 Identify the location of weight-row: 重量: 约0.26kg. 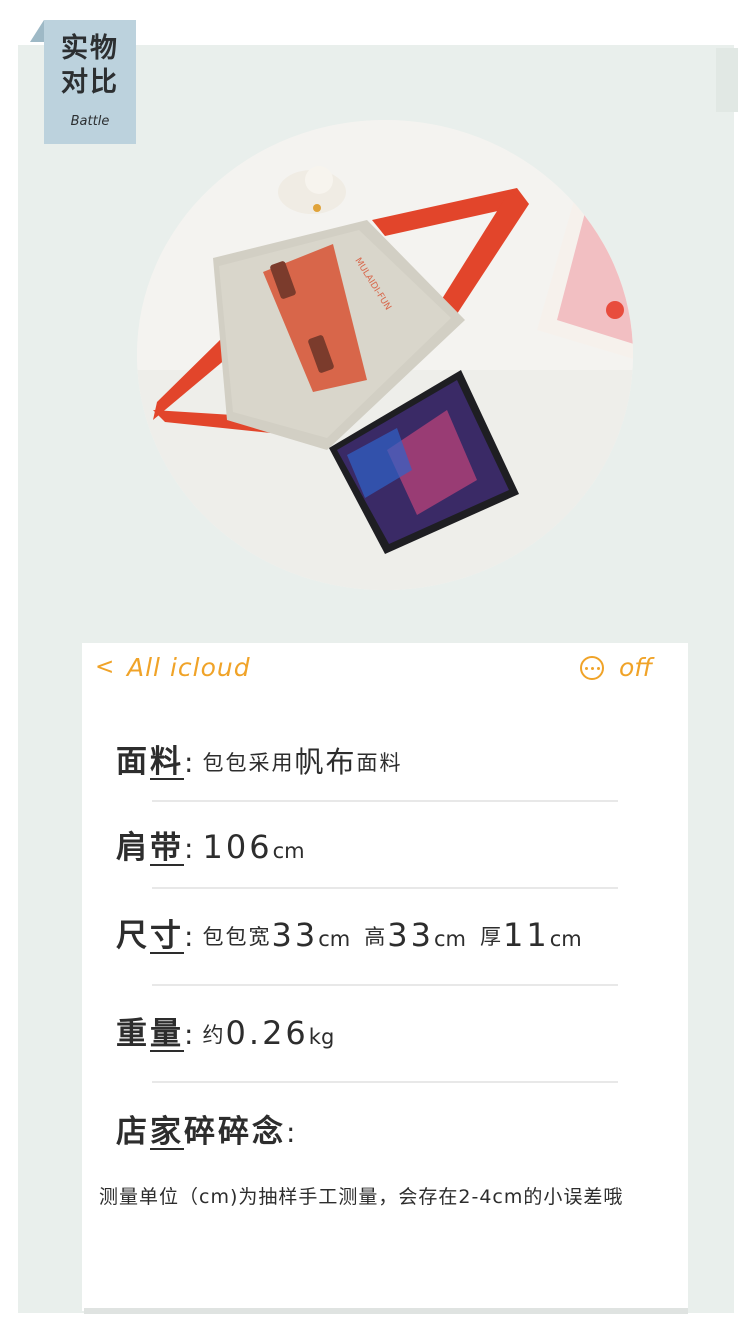
(225, 1033).